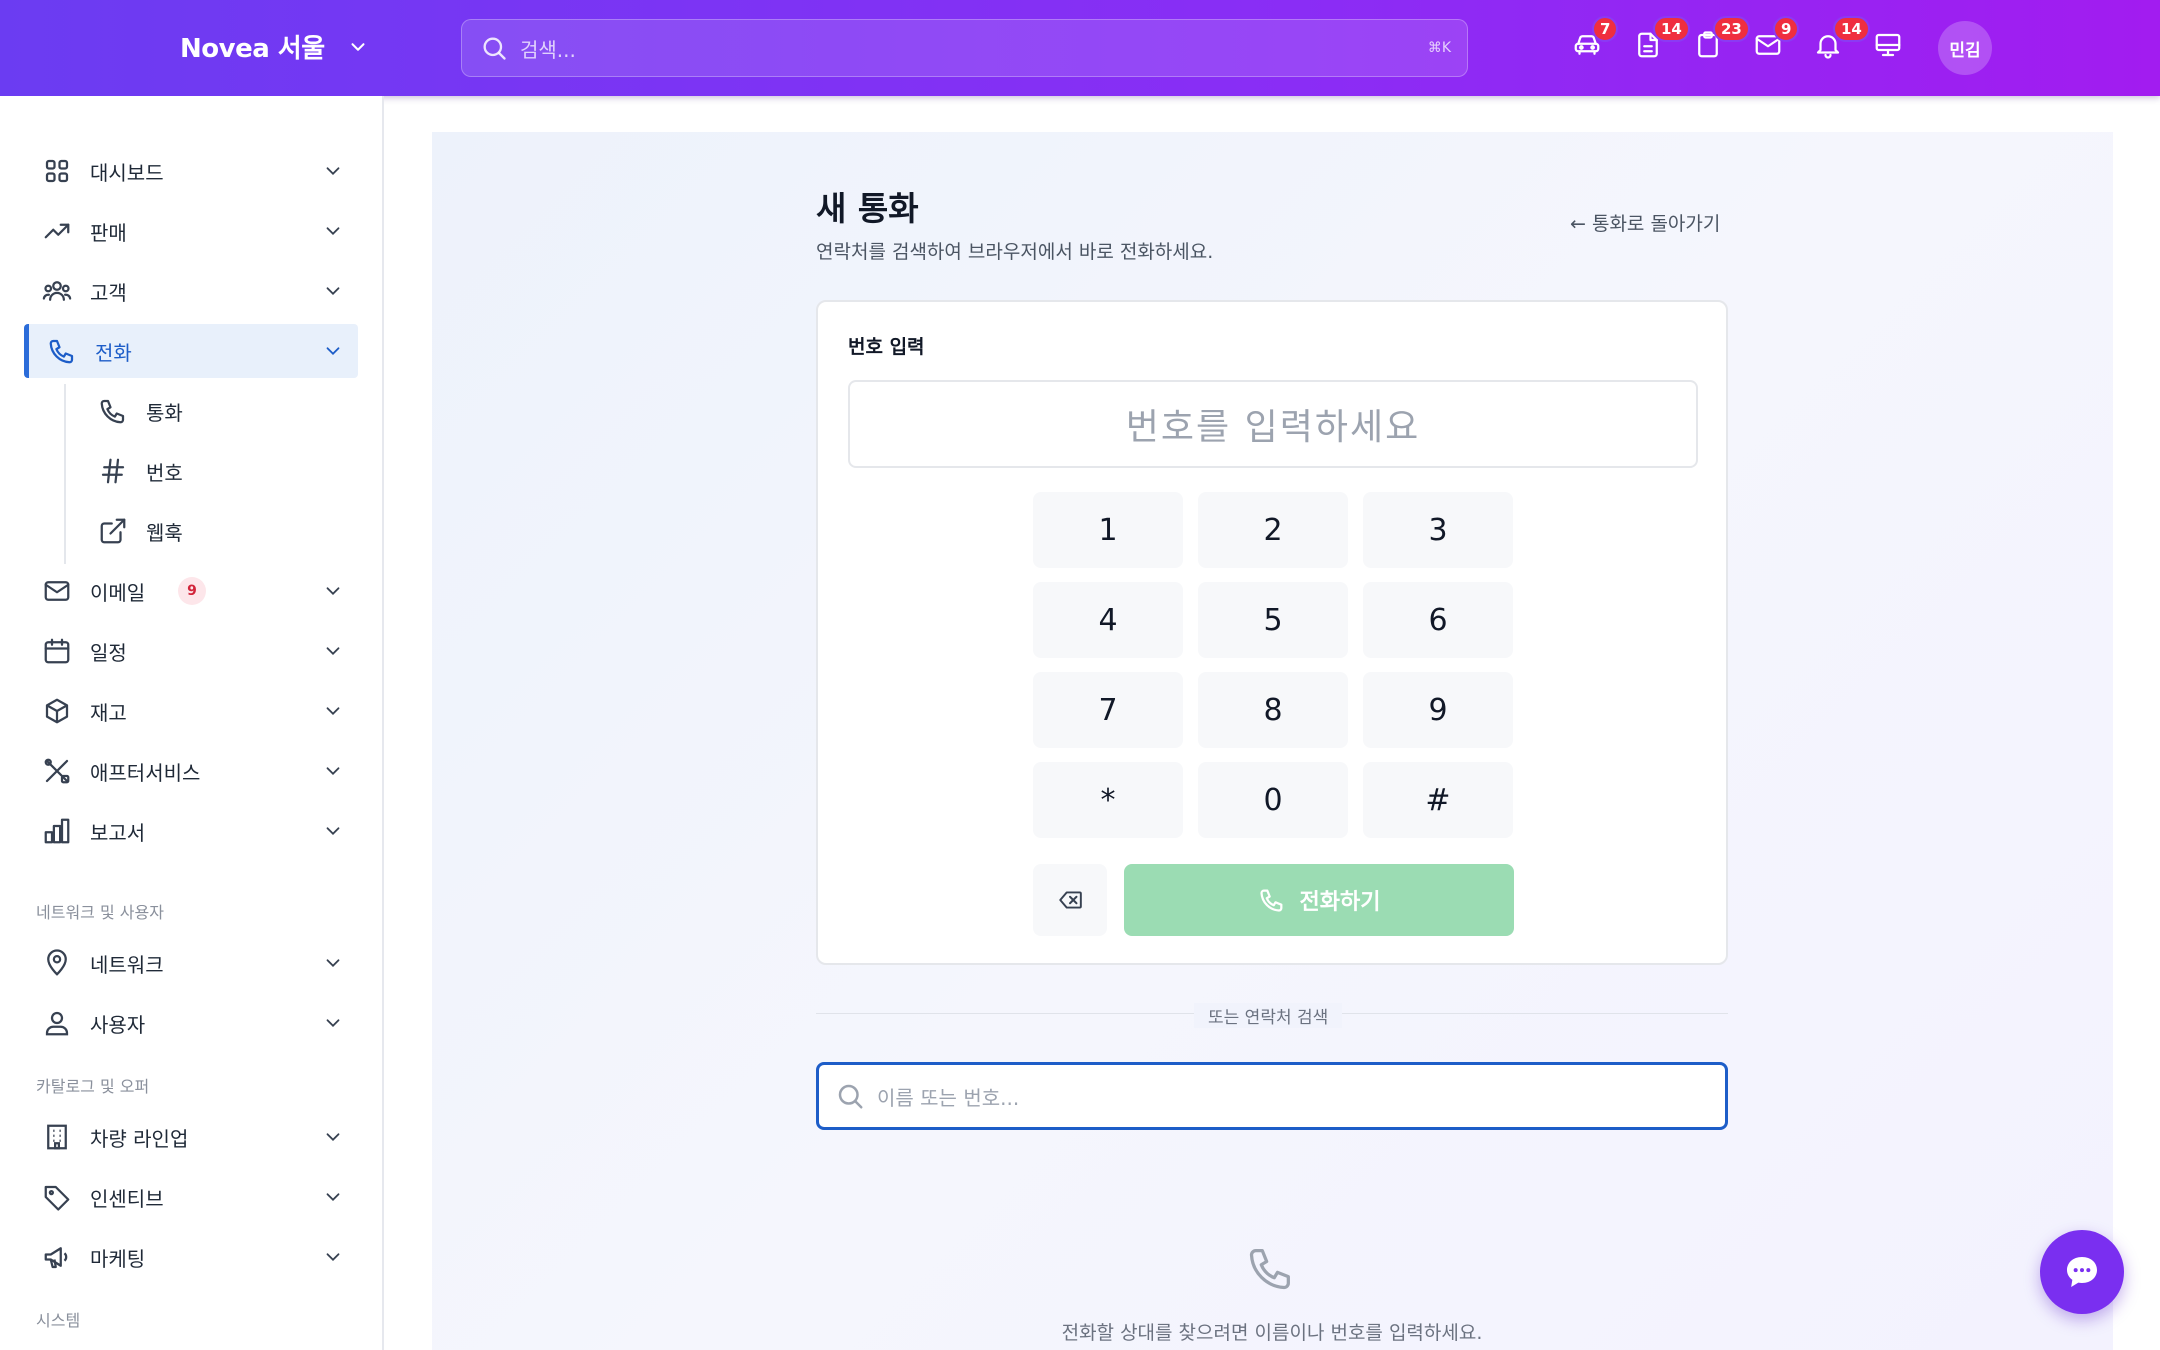  Describe the element at coordinates (1438, 620) in the screenshot. I see `dial-key: 6` at that location.